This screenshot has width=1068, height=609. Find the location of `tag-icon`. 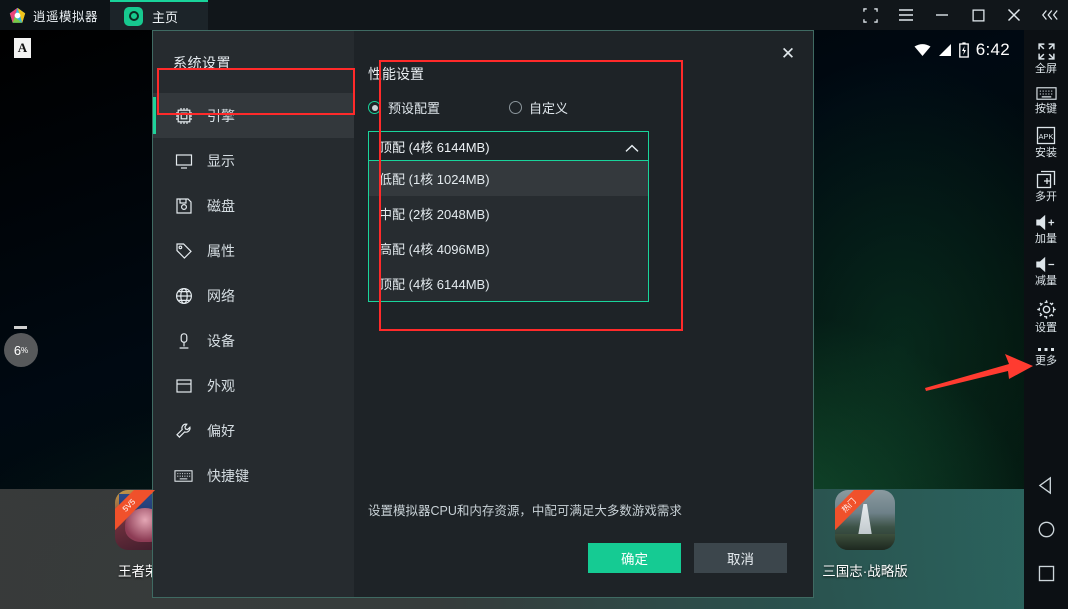

tag-icon is located at coordinates (183, 250).